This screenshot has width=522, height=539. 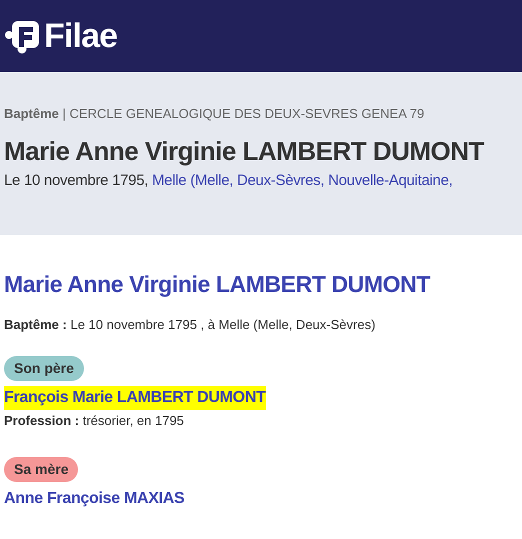 What do you see at coordinates (41, 469) in the screenshot?
I see `relation-badge: Sa mère` at bounding box center [41, 469].